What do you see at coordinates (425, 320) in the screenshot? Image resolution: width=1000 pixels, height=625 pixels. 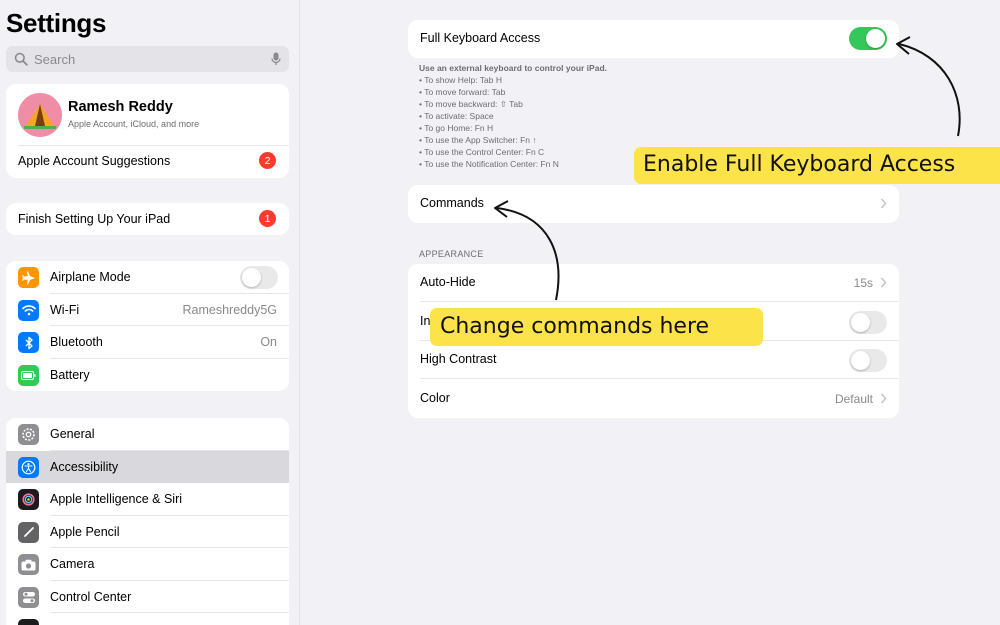 I see `increase-size-label: In` at bounding box center [425, 320].